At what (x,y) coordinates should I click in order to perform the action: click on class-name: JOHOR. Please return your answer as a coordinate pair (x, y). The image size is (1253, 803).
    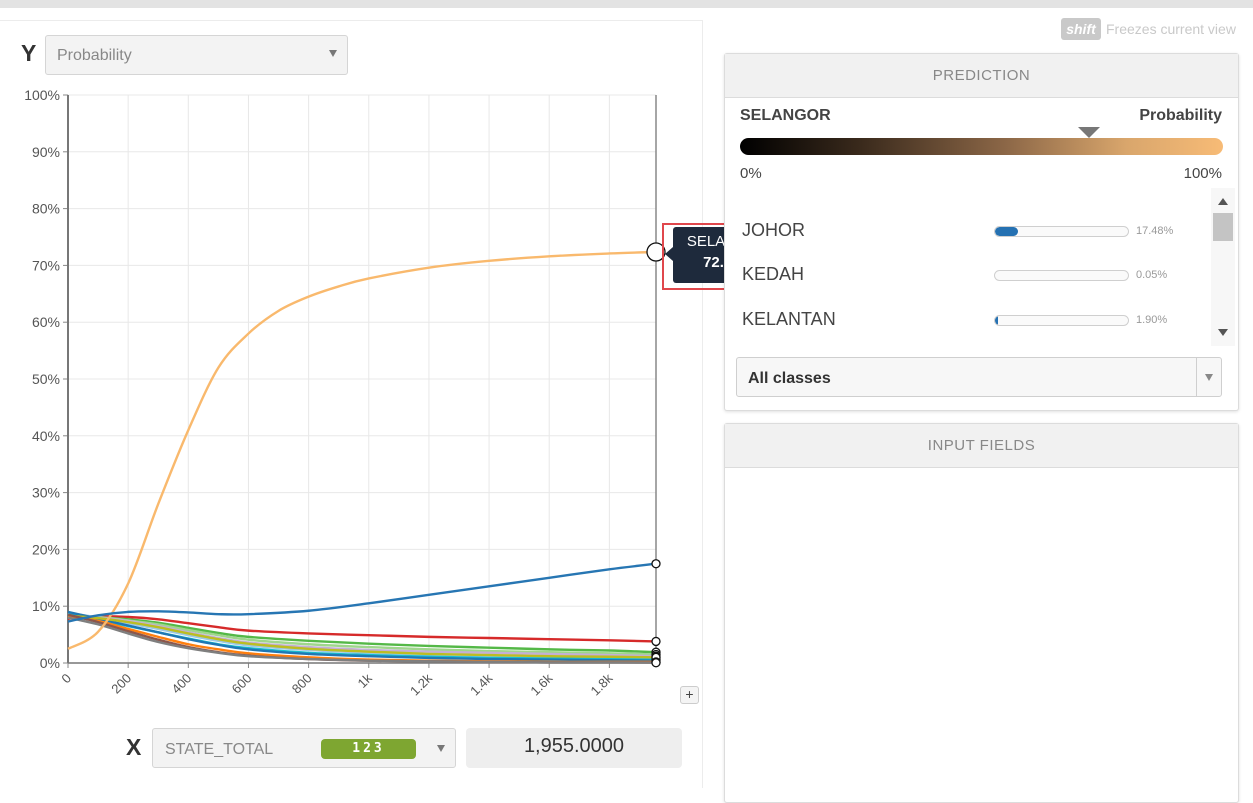
    Looking at the image, I should click on (773, 230).